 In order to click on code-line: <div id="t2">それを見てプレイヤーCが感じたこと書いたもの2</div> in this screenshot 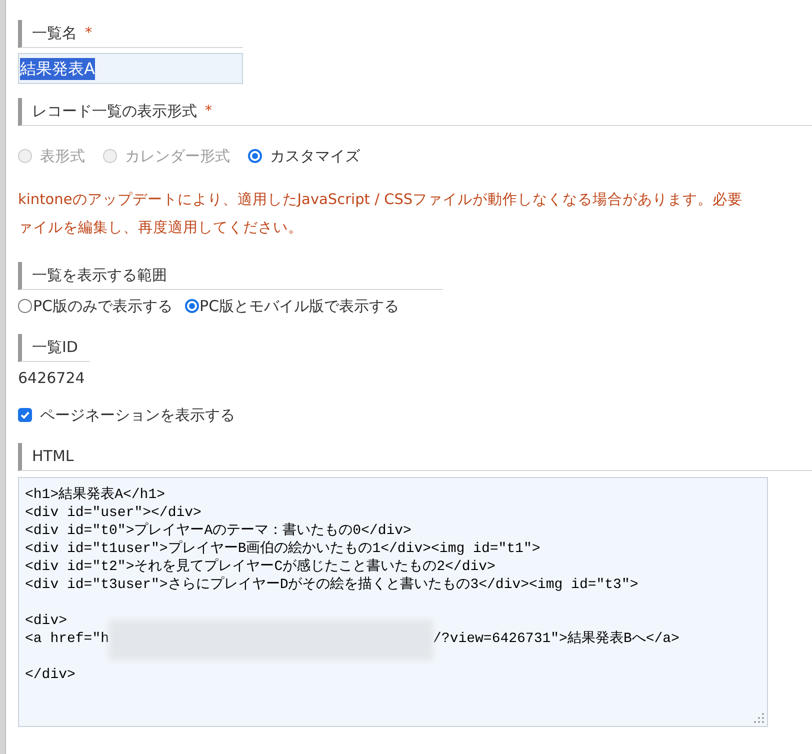, I will do `click(260, 567)`.